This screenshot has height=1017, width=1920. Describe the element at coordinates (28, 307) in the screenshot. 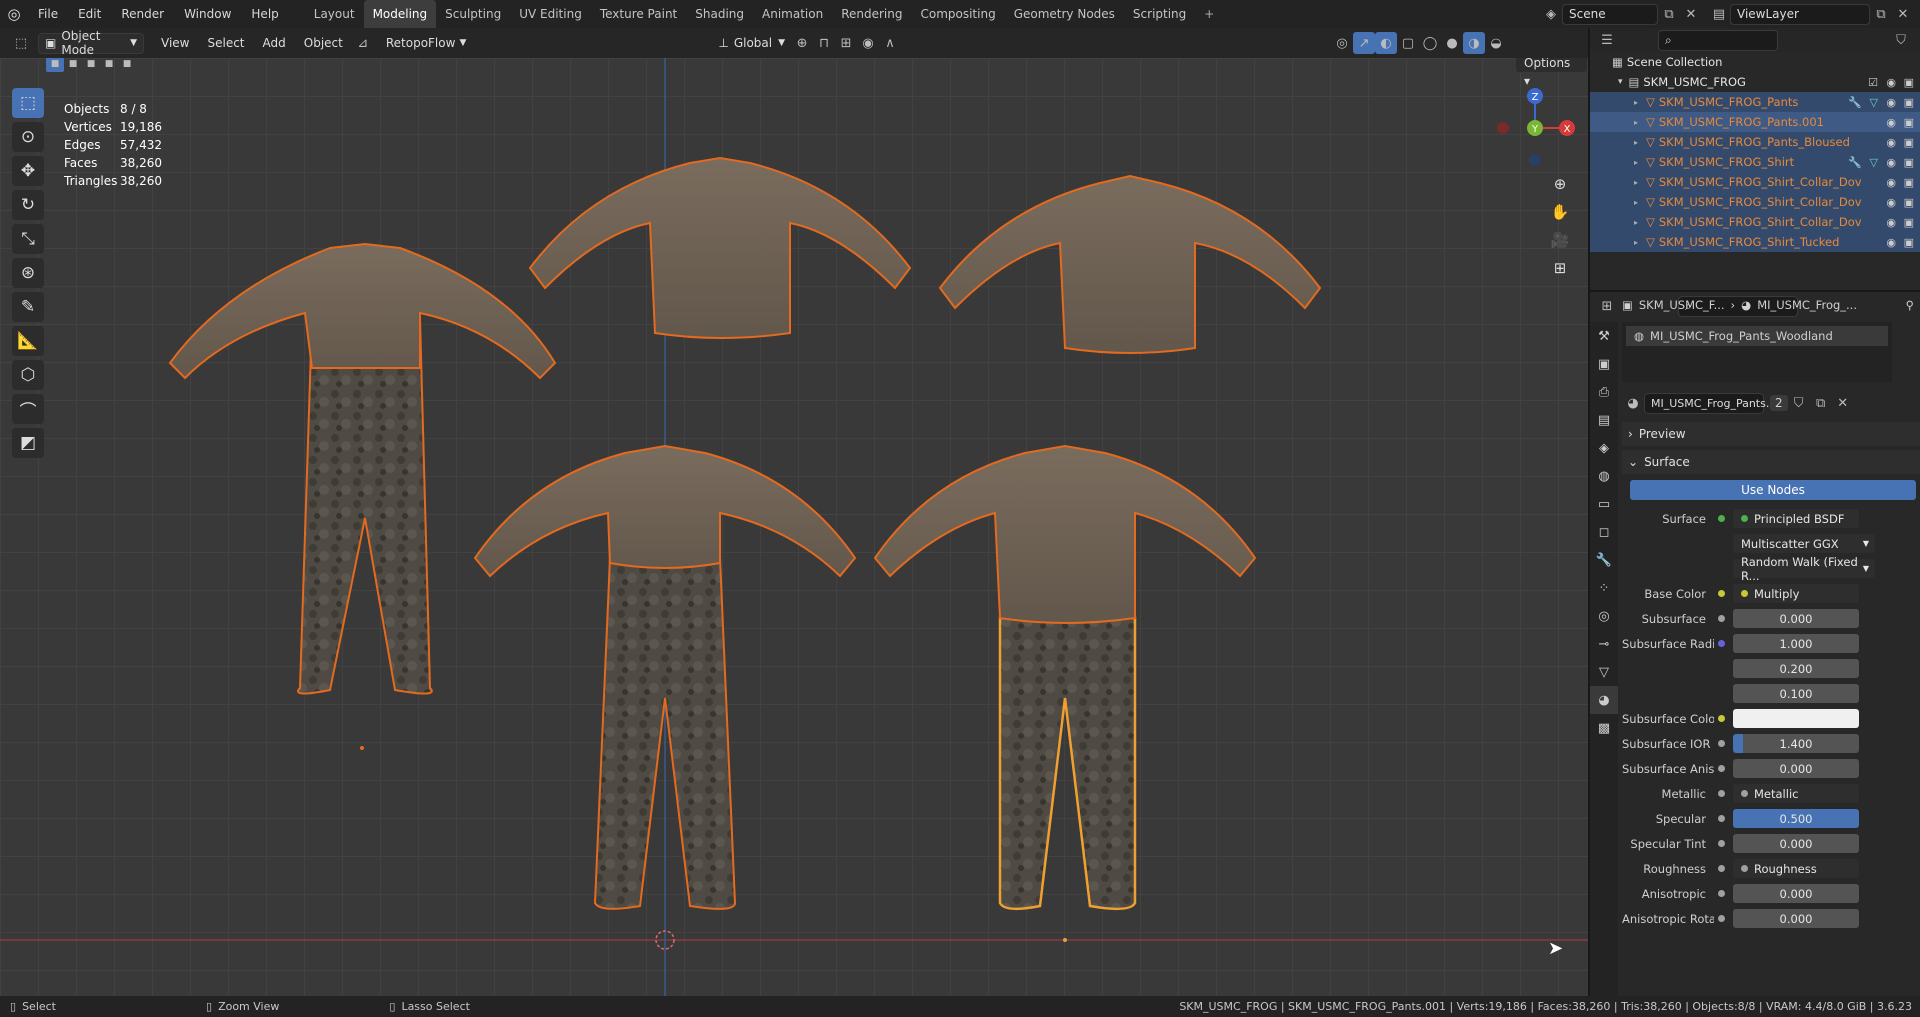

I see `annotate-tool-icon: ✎` at that location.